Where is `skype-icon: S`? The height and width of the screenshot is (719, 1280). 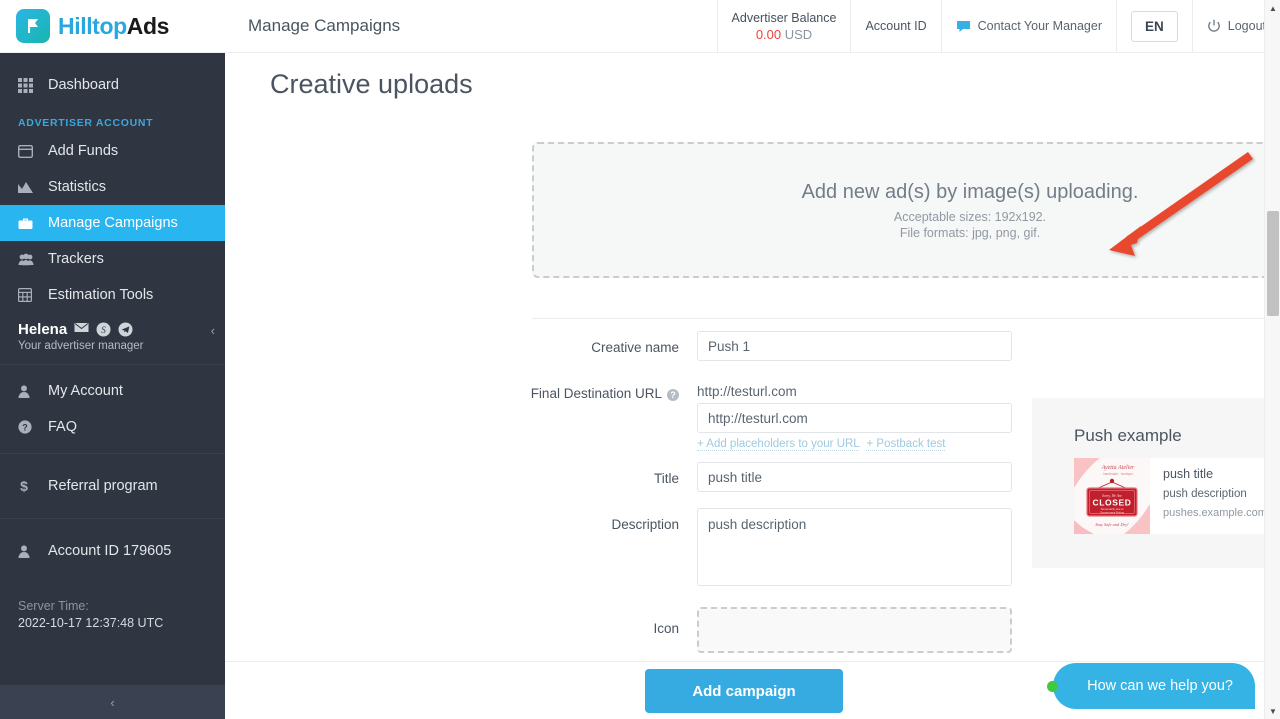 skype-icon: S is located at coordinates (103, 329).